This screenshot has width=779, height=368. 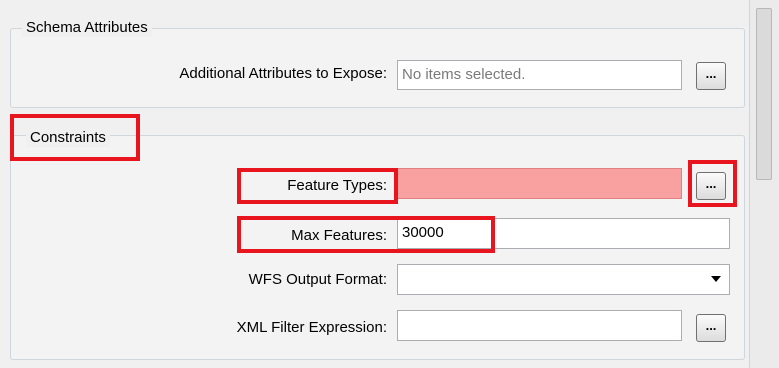 I want to click on scrollbar-thumb, so click(x=764, y=94).